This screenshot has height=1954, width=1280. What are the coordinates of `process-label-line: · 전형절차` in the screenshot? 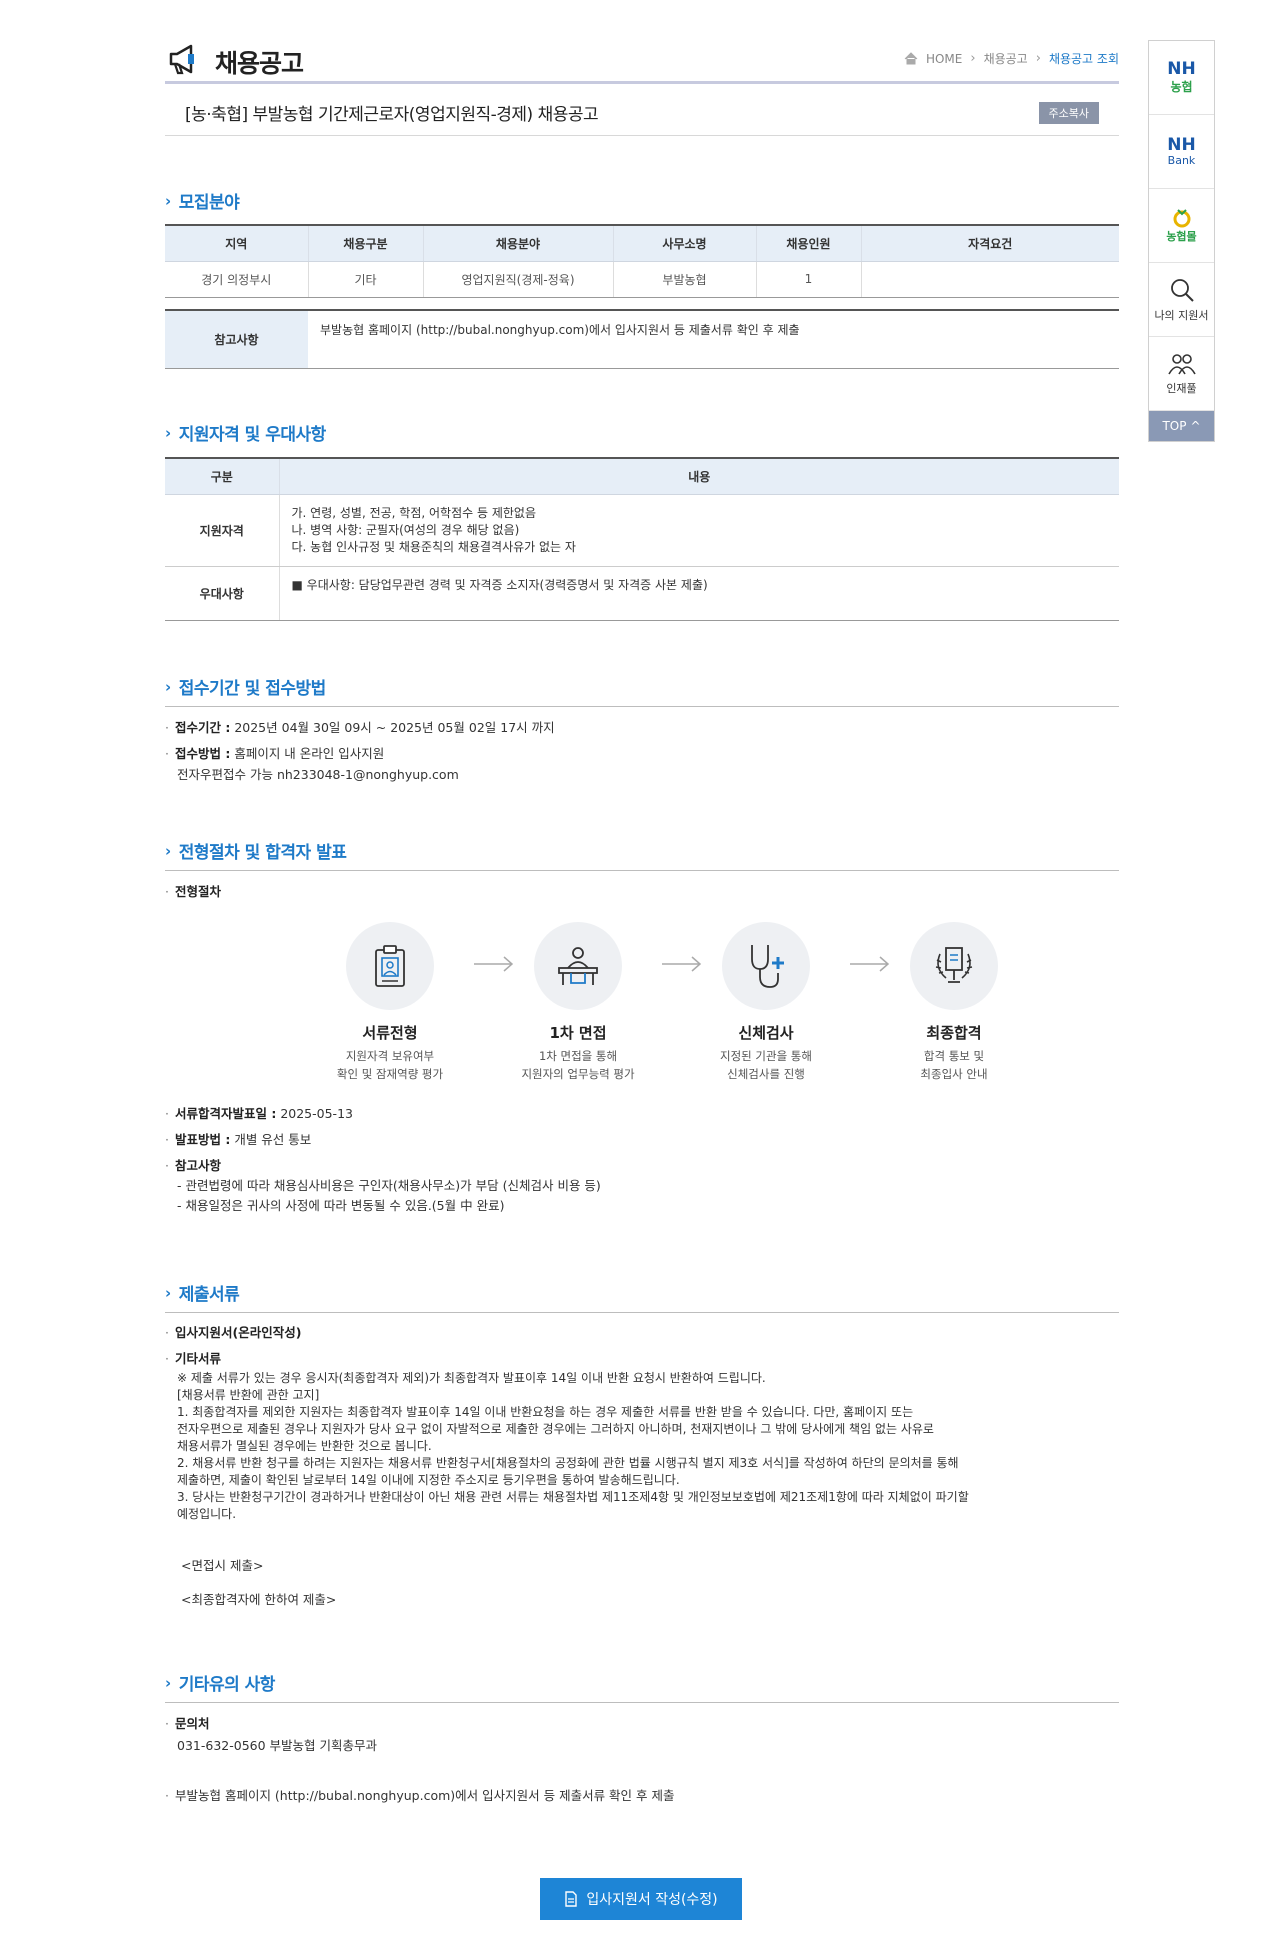 It's located at (193, 891).